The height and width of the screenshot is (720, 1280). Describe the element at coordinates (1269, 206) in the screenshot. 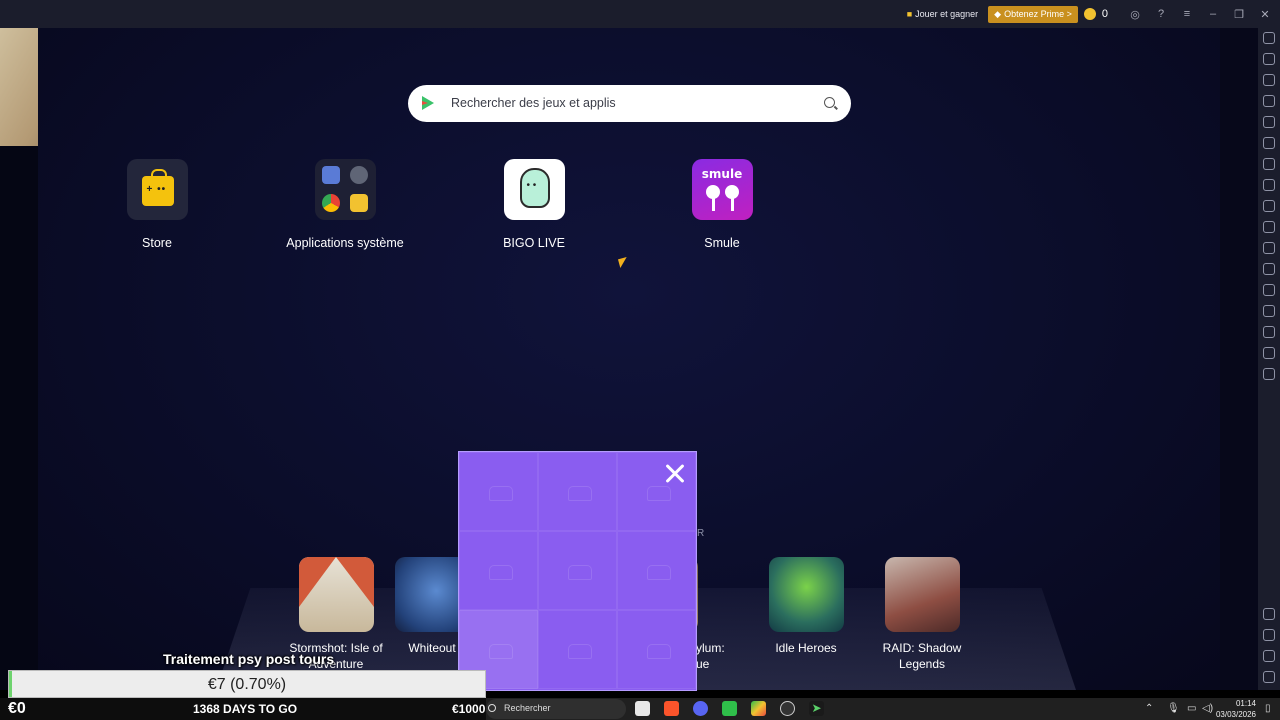

I see `screenshot-icon` at that location.